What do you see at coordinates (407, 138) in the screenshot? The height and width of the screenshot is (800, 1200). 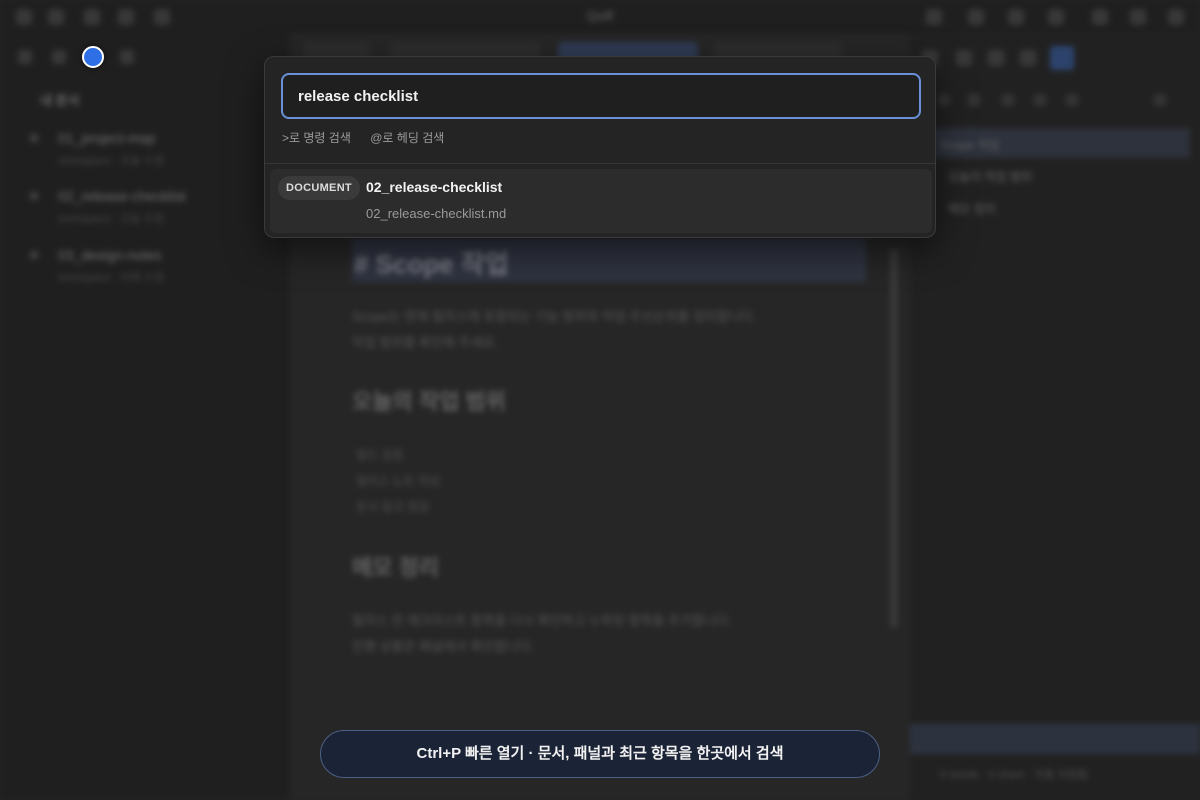 I see `hint-headings: @로 헤딩 검색` at bounding box center [407, 138].